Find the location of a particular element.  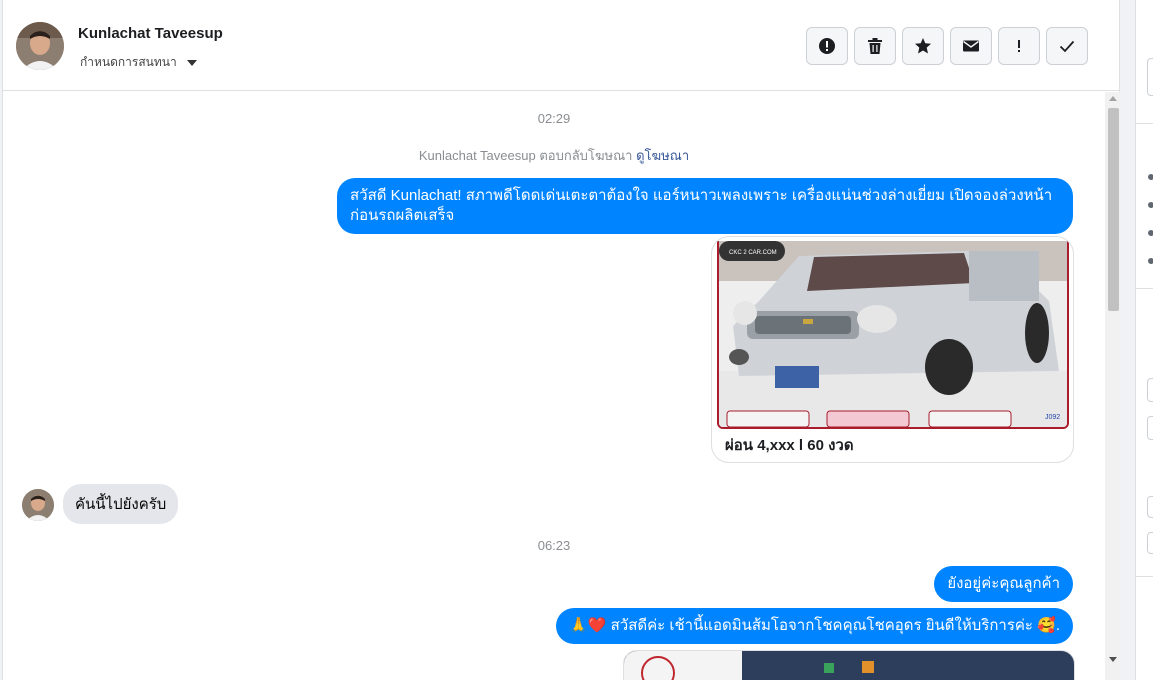

ad-reply-text: Kunlachat Taveesup ตอบกลับโฆษณา is located at coordinates (525, 155).